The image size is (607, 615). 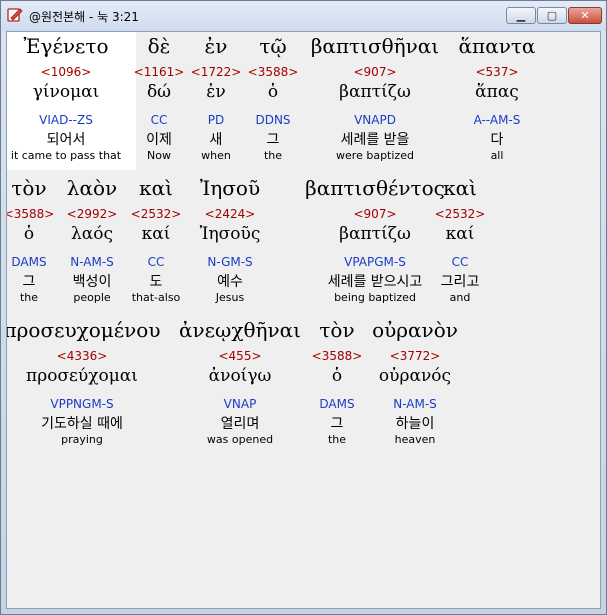 What do you see at coordinates (460, 282) in the screenshot?
I see `word-korean: 그리고` at bounding box center [460, 282].